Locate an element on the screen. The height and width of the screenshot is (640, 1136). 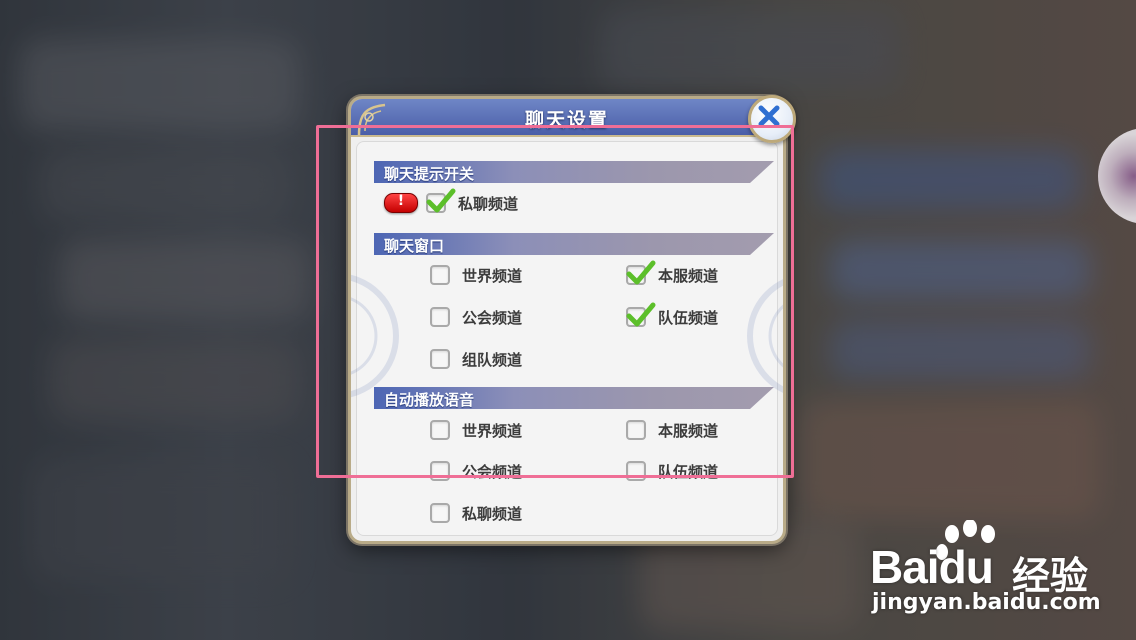
watermark-brand: Baidu is located at coordinates (932, 567).